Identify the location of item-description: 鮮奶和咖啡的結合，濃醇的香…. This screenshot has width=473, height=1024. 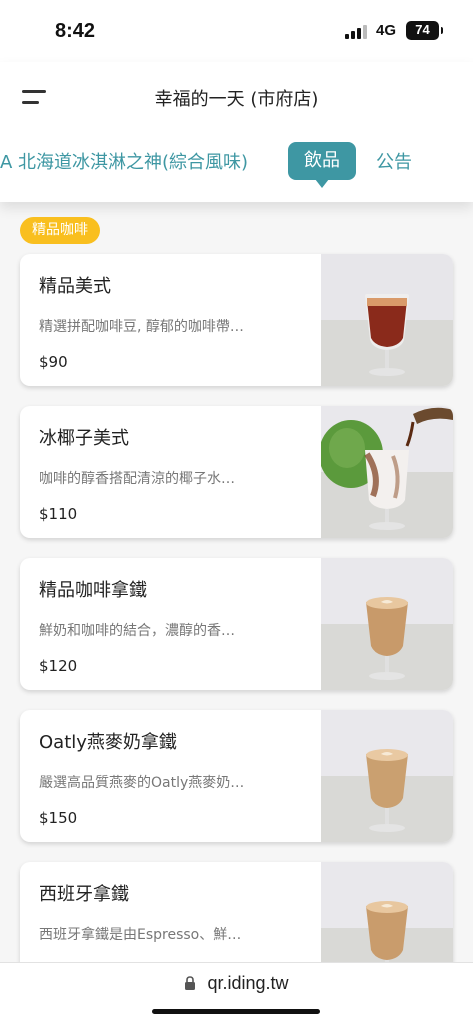
(137, 631).